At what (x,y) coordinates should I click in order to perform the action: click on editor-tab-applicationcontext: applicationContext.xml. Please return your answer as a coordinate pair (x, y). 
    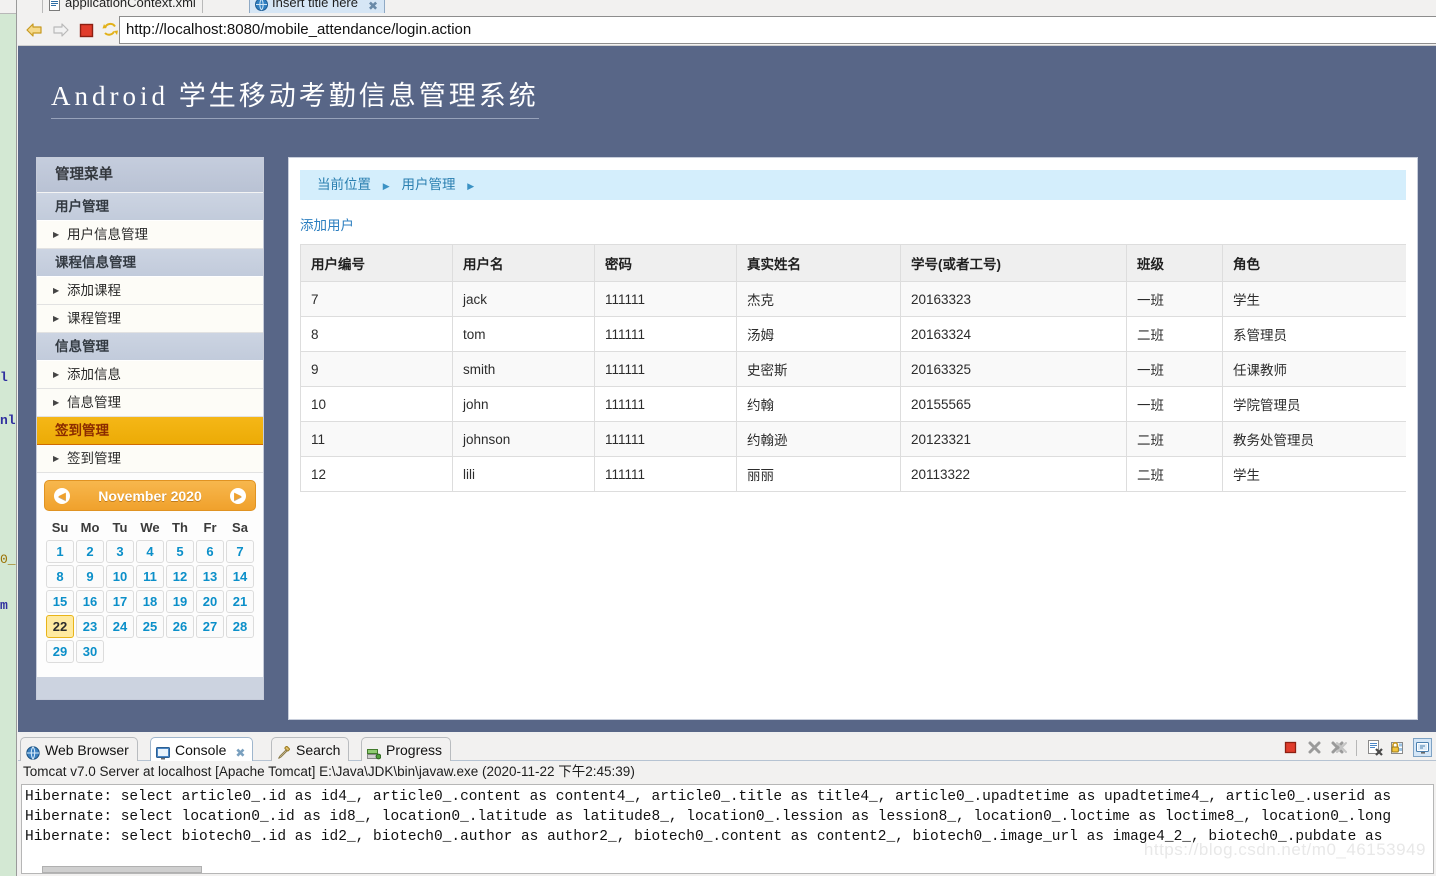
    Looking at the image, I should click on (122, 6).